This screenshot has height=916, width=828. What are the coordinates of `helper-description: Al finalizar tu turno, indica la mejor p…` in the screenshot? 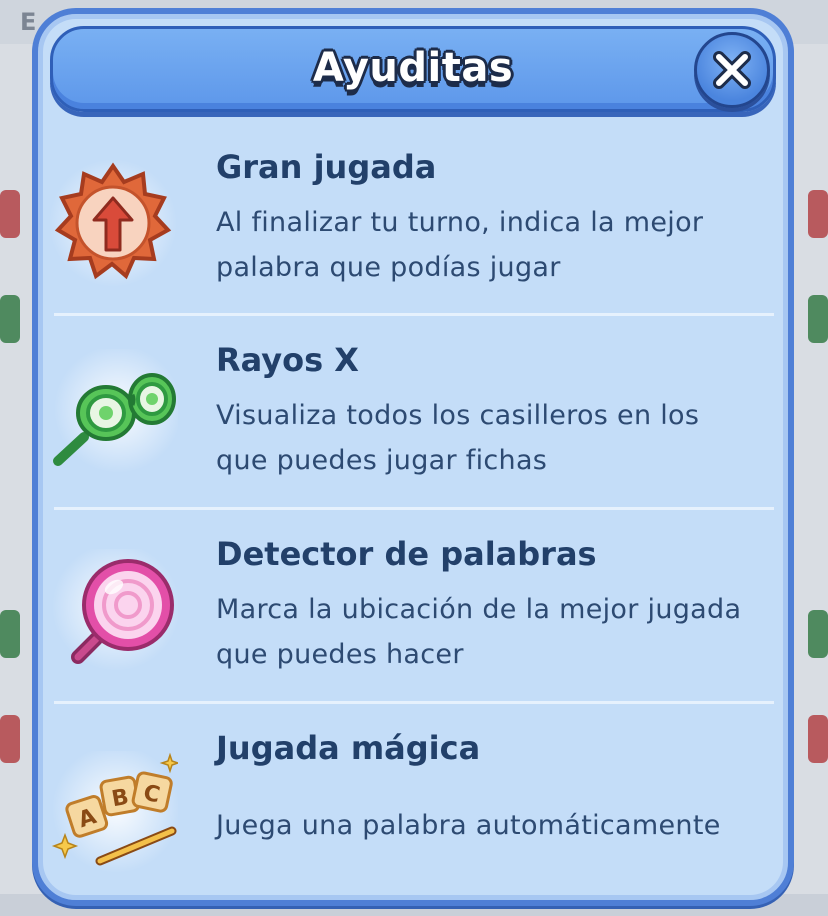 It's located at (496, 245).